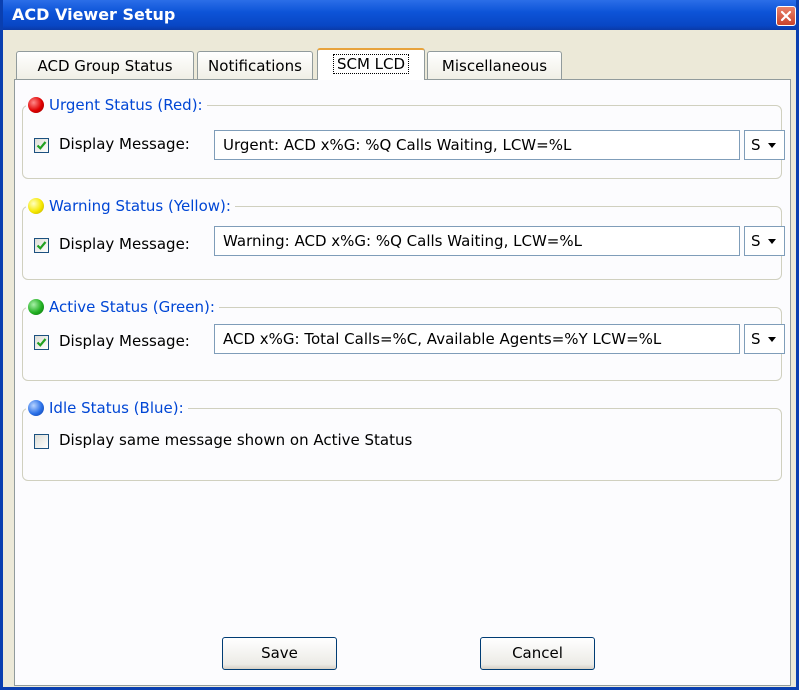 This screenshot has height=690, width=799. I want to click on urgent-status-label: Urgent Status (Red):, so click(126, 105).